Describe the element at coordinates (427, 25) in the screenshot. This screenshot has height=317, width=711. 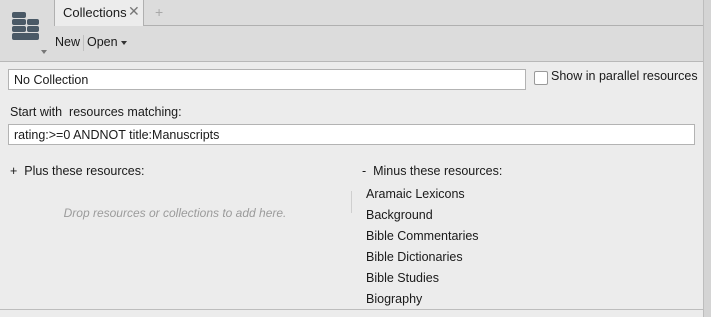
I see `tabstrip-divider` at that location.